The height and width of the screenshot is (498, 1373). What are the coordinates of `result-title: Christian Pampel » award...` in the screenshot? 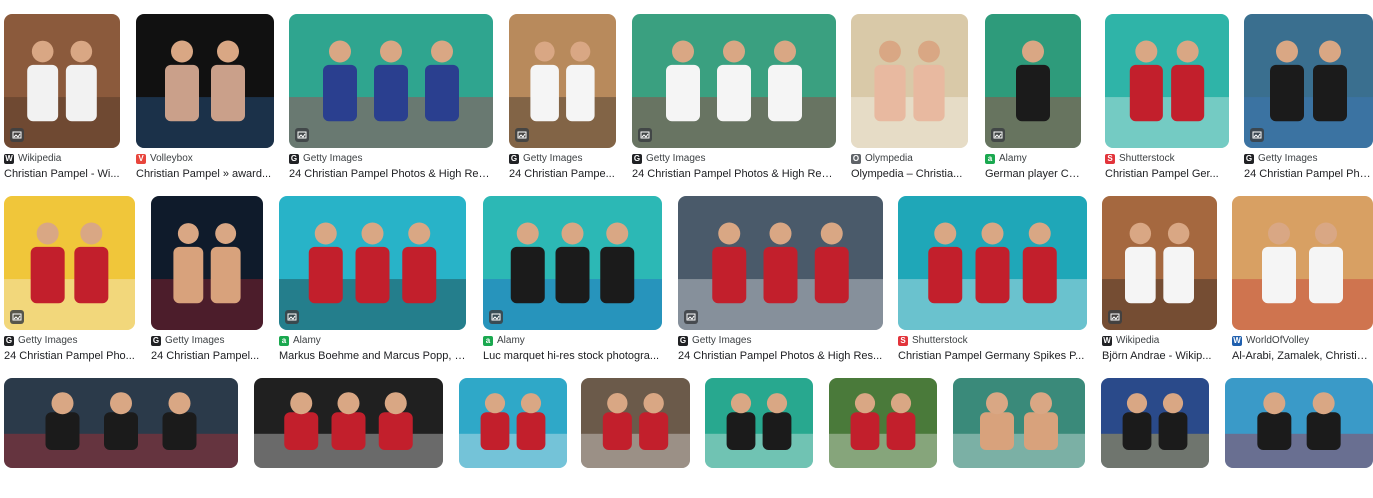 It's located at (205, 174).